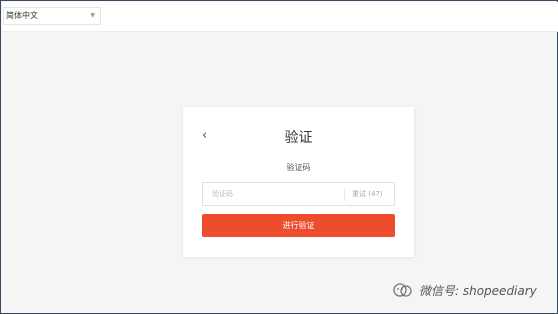  What do you see at coordinates (478, 291) in the screenshot?
I see `watermark-text: 微信号: shopeediary` at bounding box center [478, 291].